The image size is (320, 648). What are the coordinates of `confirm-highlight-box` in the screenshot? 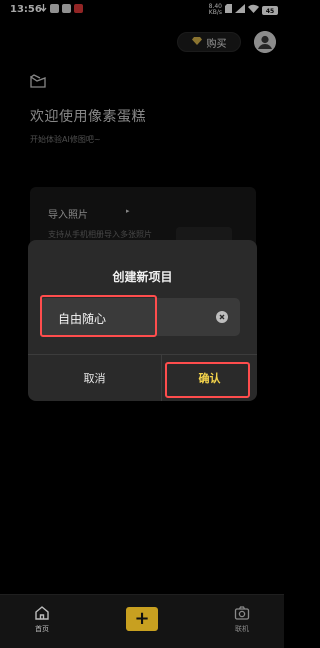 It's located at (207, 380).